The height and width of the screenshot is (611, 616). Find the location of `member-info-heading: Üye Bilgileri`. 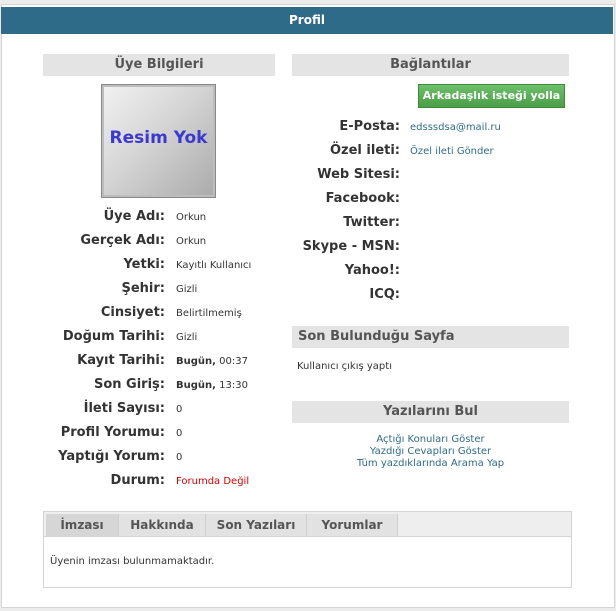

member-info-heading: Üye Bilgileri is located at coordinates (159, 65).